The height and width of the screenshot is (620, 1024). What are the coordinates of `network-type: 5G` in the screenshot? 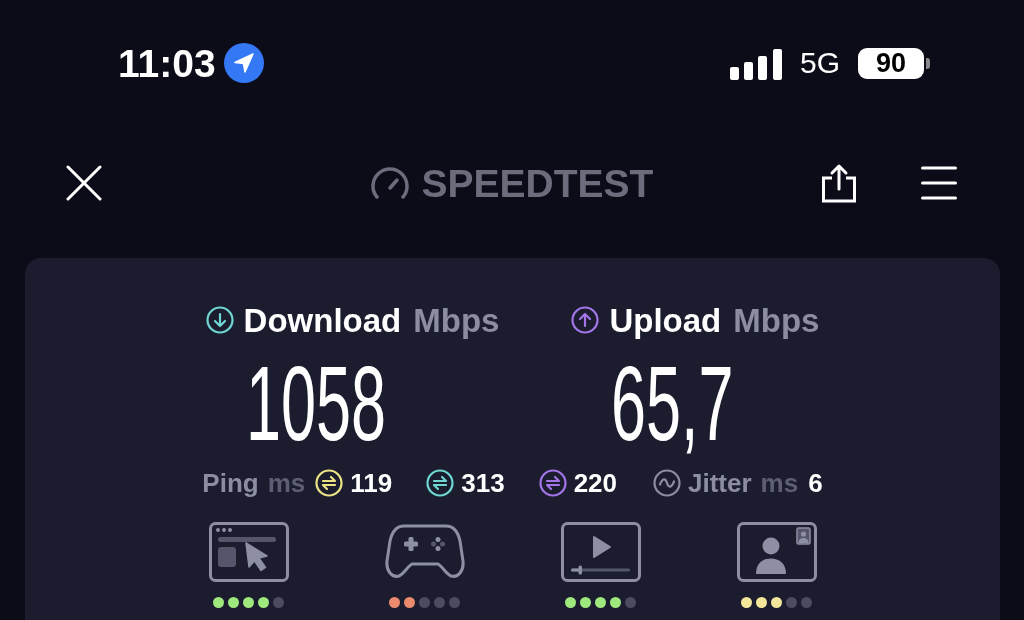 It's located at (819, 63).